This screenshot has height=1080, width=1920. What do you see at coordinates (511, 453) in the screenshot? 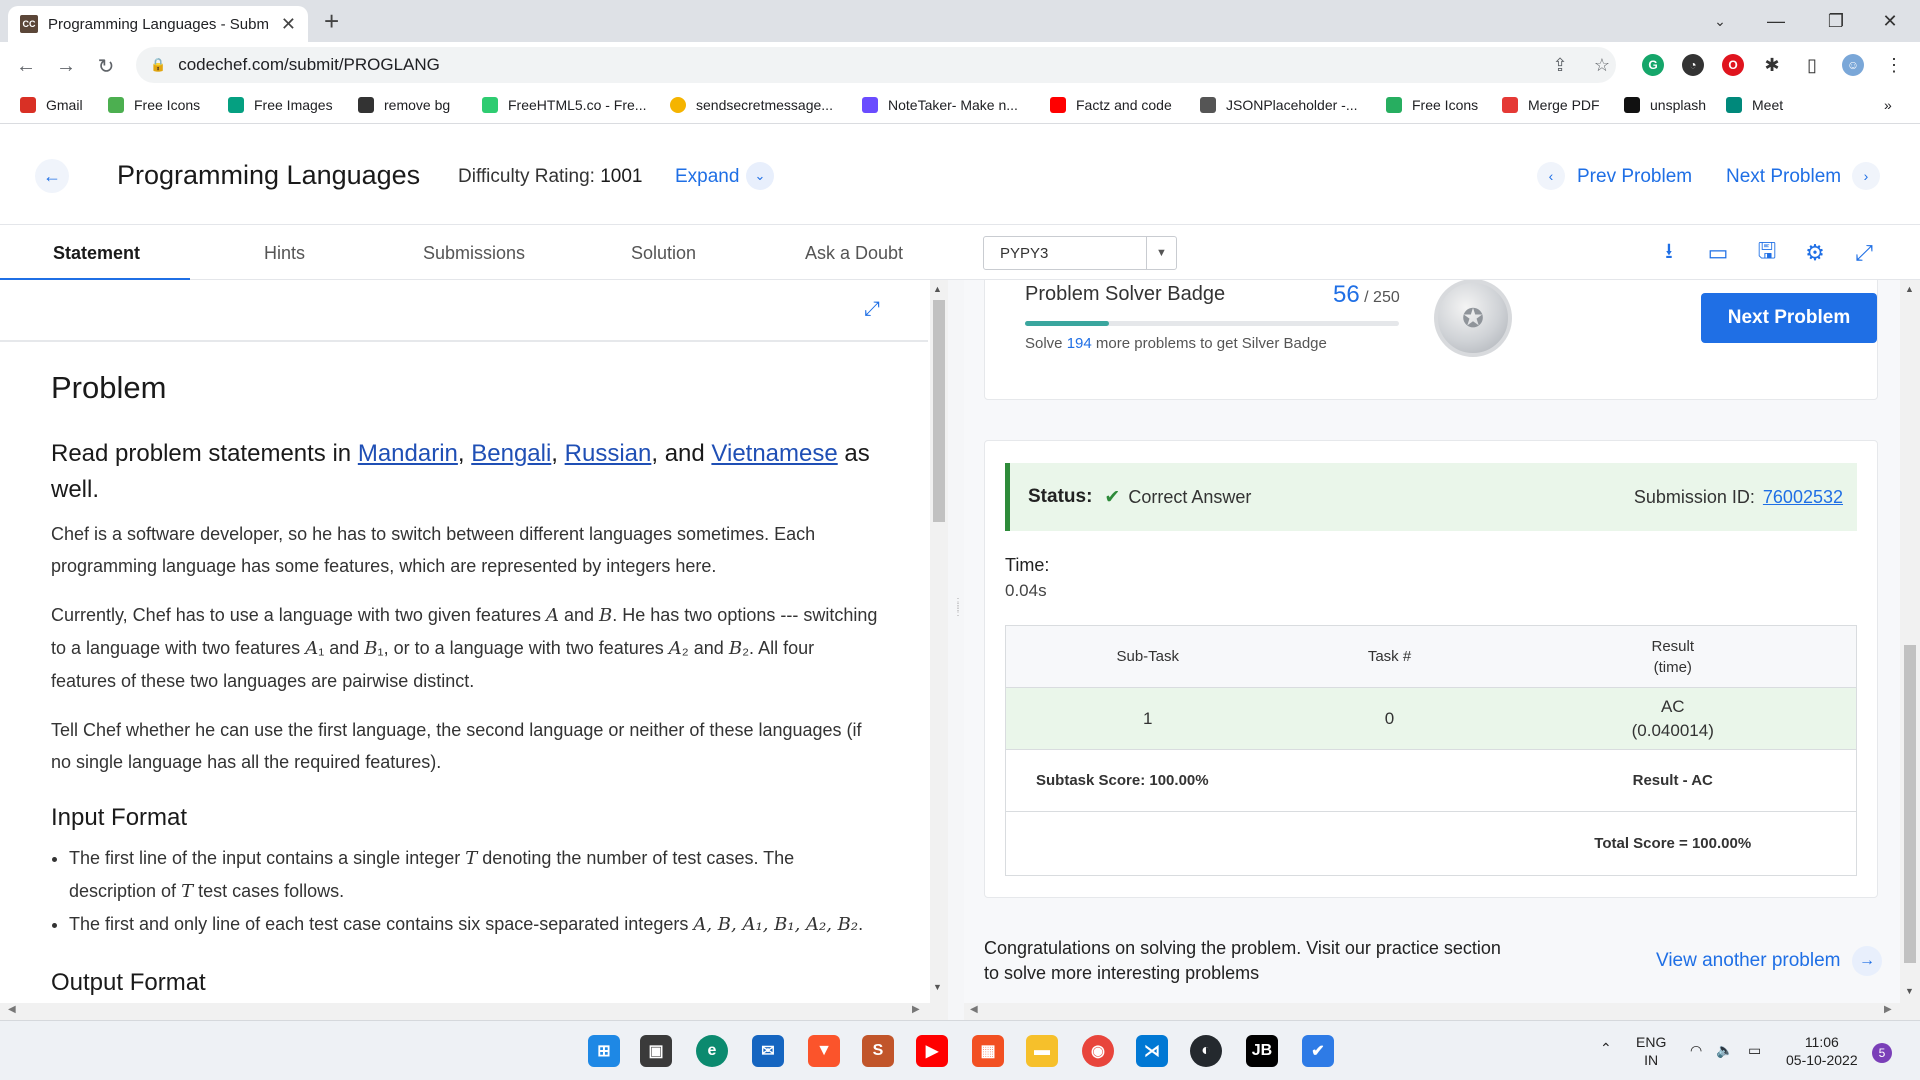
I see `bengali-link: Bengali` at bounding box center [511, 453].